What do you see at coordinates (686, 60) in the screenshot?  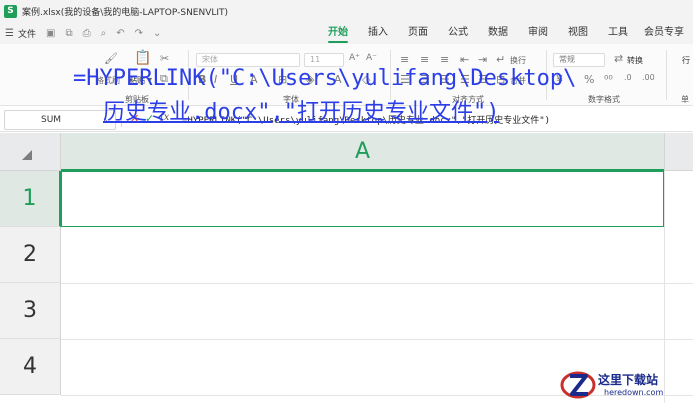 I see `rows-cols-label: 行` at bounding box center [686, 60].